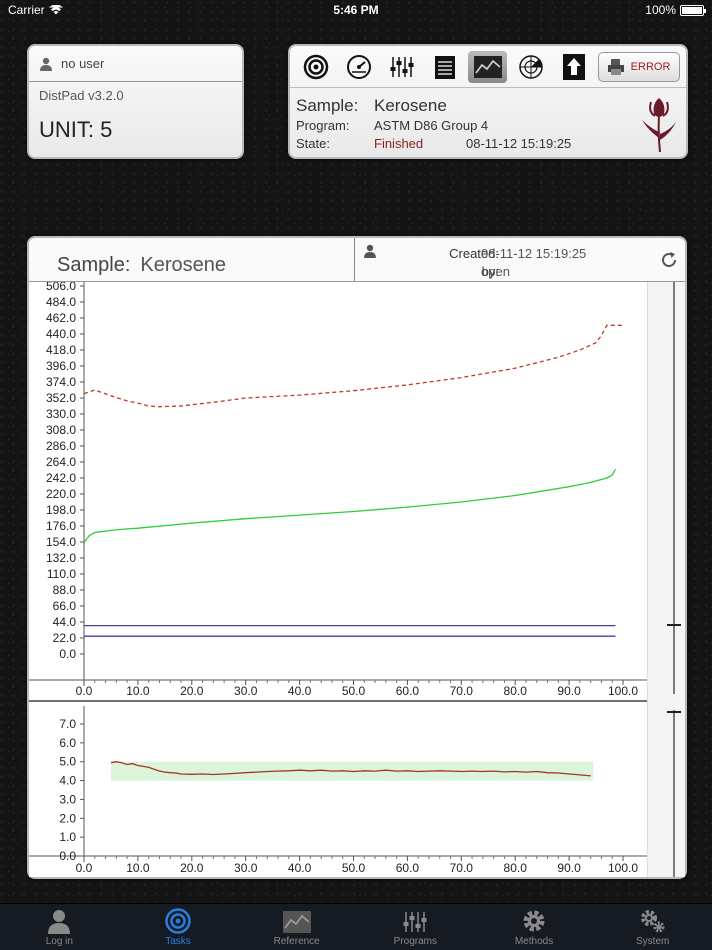  Describe the element at coordinates (61, 287) in the screenshot. I see `y-tick-label: 506.0` at that location.